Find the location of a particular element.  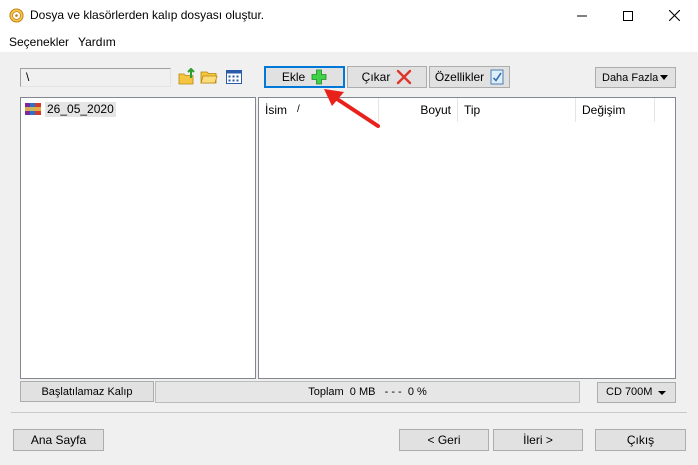

boot-image-button: Başlatılamaz Kalıp is located at coordinates (87, 391).